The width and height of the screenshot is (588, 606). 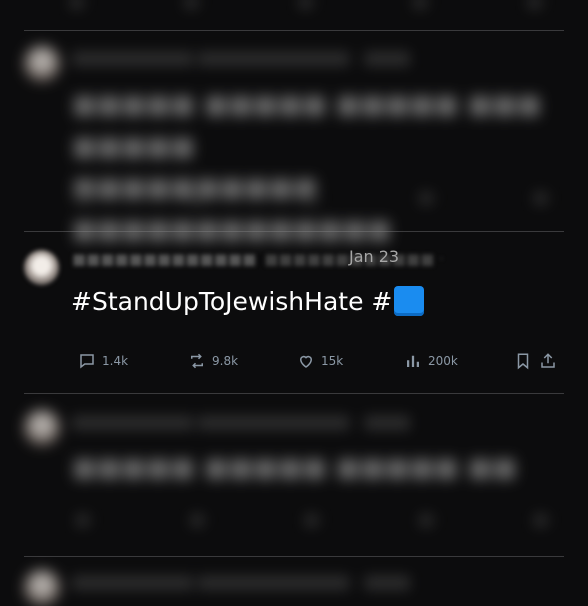 I want to click on hashtag-text: #StandUpToJewishHate #, so click(x=231, y=301).